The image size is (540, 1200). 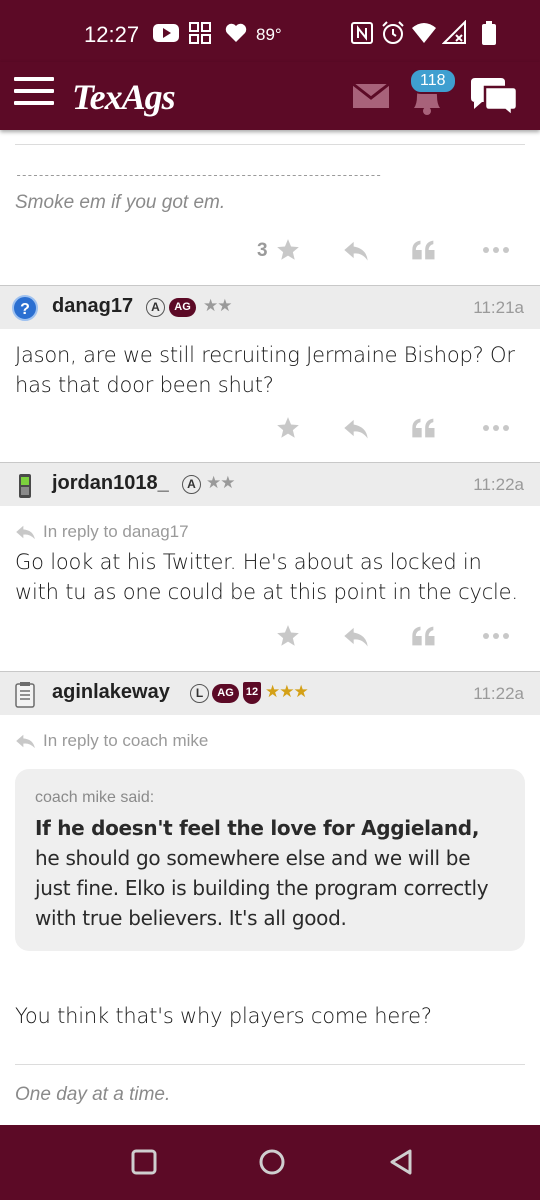 I want to click on back-nav-icon, so click(x=401, y=1162).